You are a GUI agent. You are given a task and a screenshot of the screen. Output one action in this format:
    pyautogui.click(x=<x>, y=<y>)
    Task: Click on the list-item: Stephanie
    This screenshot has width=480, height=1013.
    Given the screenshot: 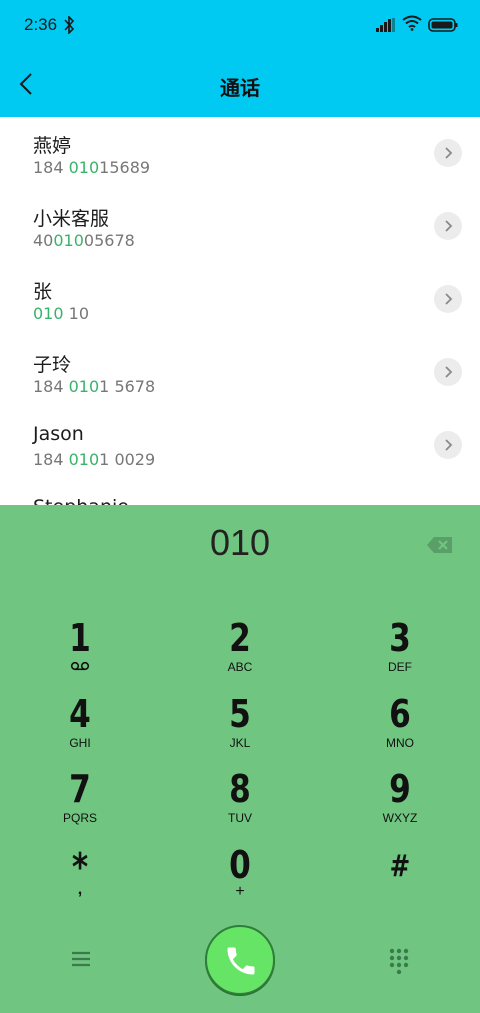 What is the action you would take?
    pyautogui.click(x=240, y=493)
    